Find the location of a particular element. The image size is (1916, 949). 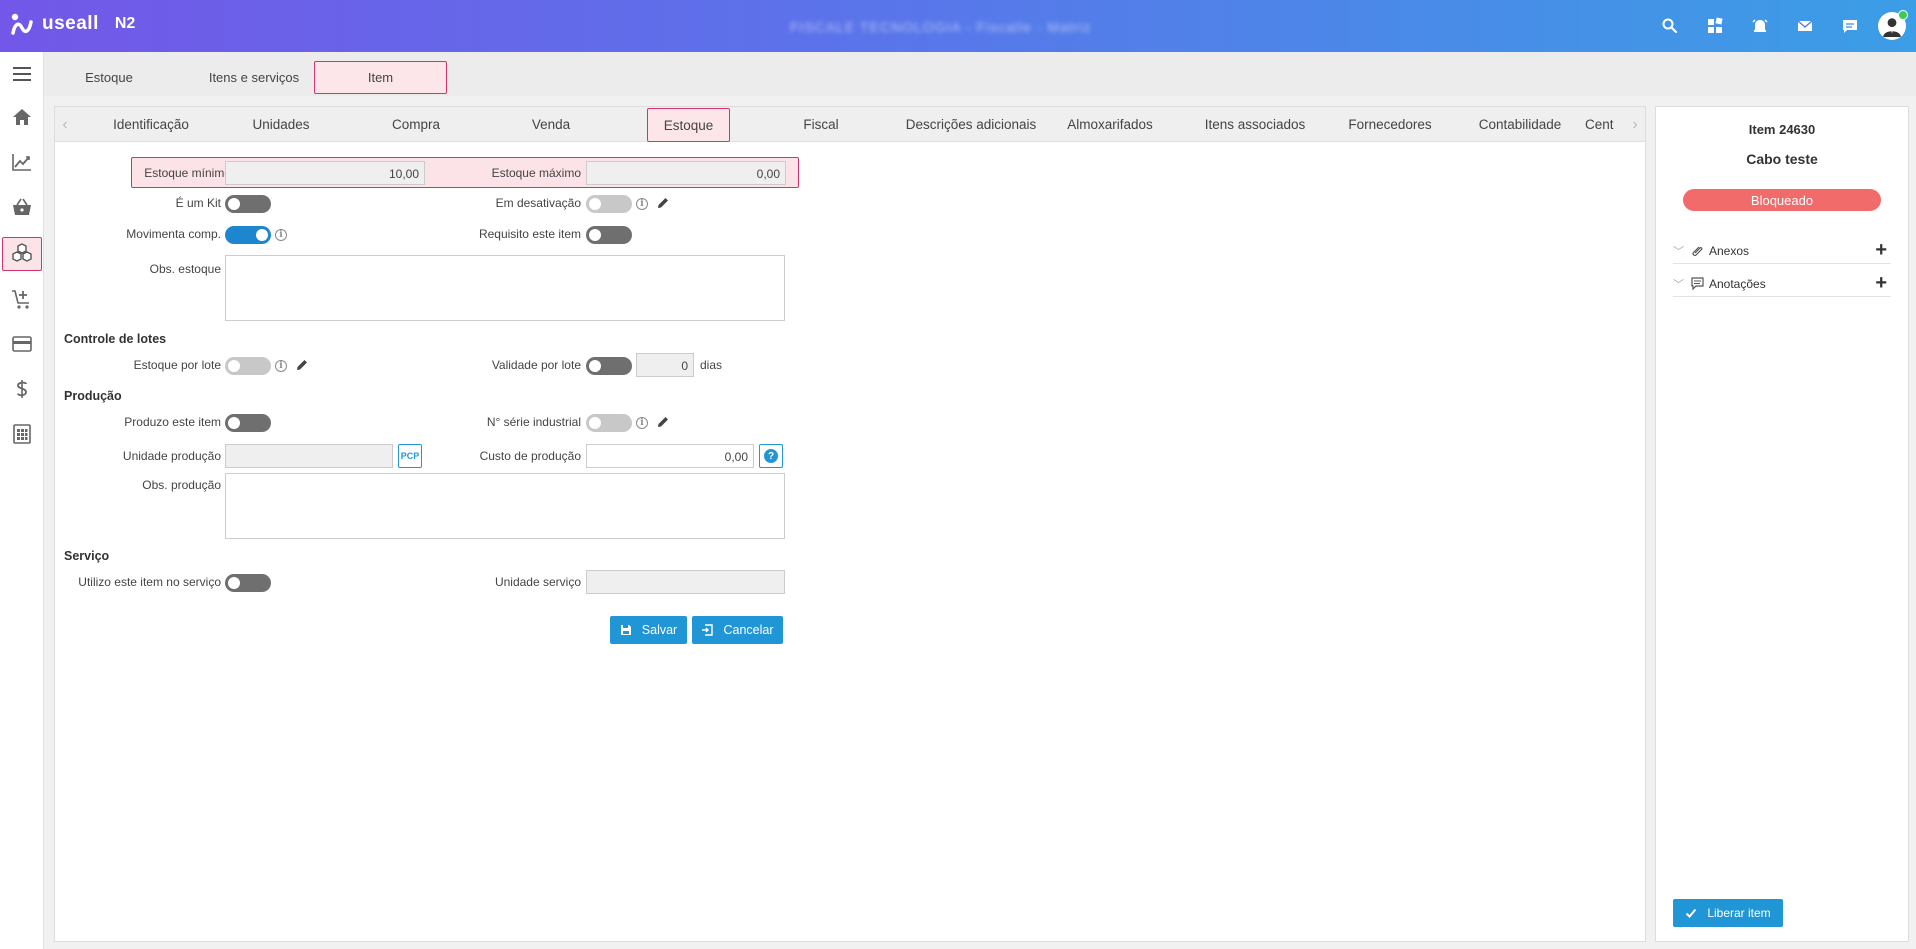

credit-card-icon is located at coordinates (22, 344).